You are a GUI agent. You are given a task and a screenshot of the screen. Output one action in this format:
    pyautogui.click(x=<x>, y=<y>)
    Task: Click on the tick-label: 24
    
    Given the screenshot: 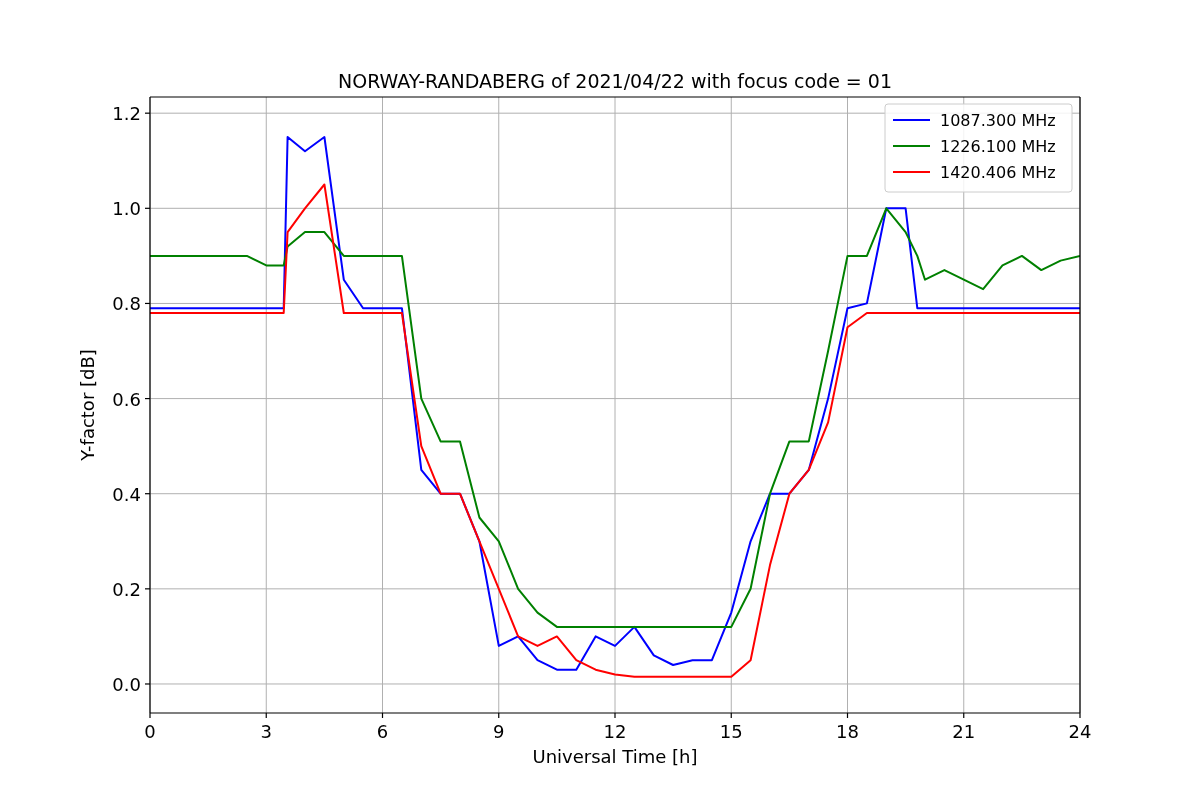 What is the action you would take?
    pyautogui.click(x=1080, y=731)
    